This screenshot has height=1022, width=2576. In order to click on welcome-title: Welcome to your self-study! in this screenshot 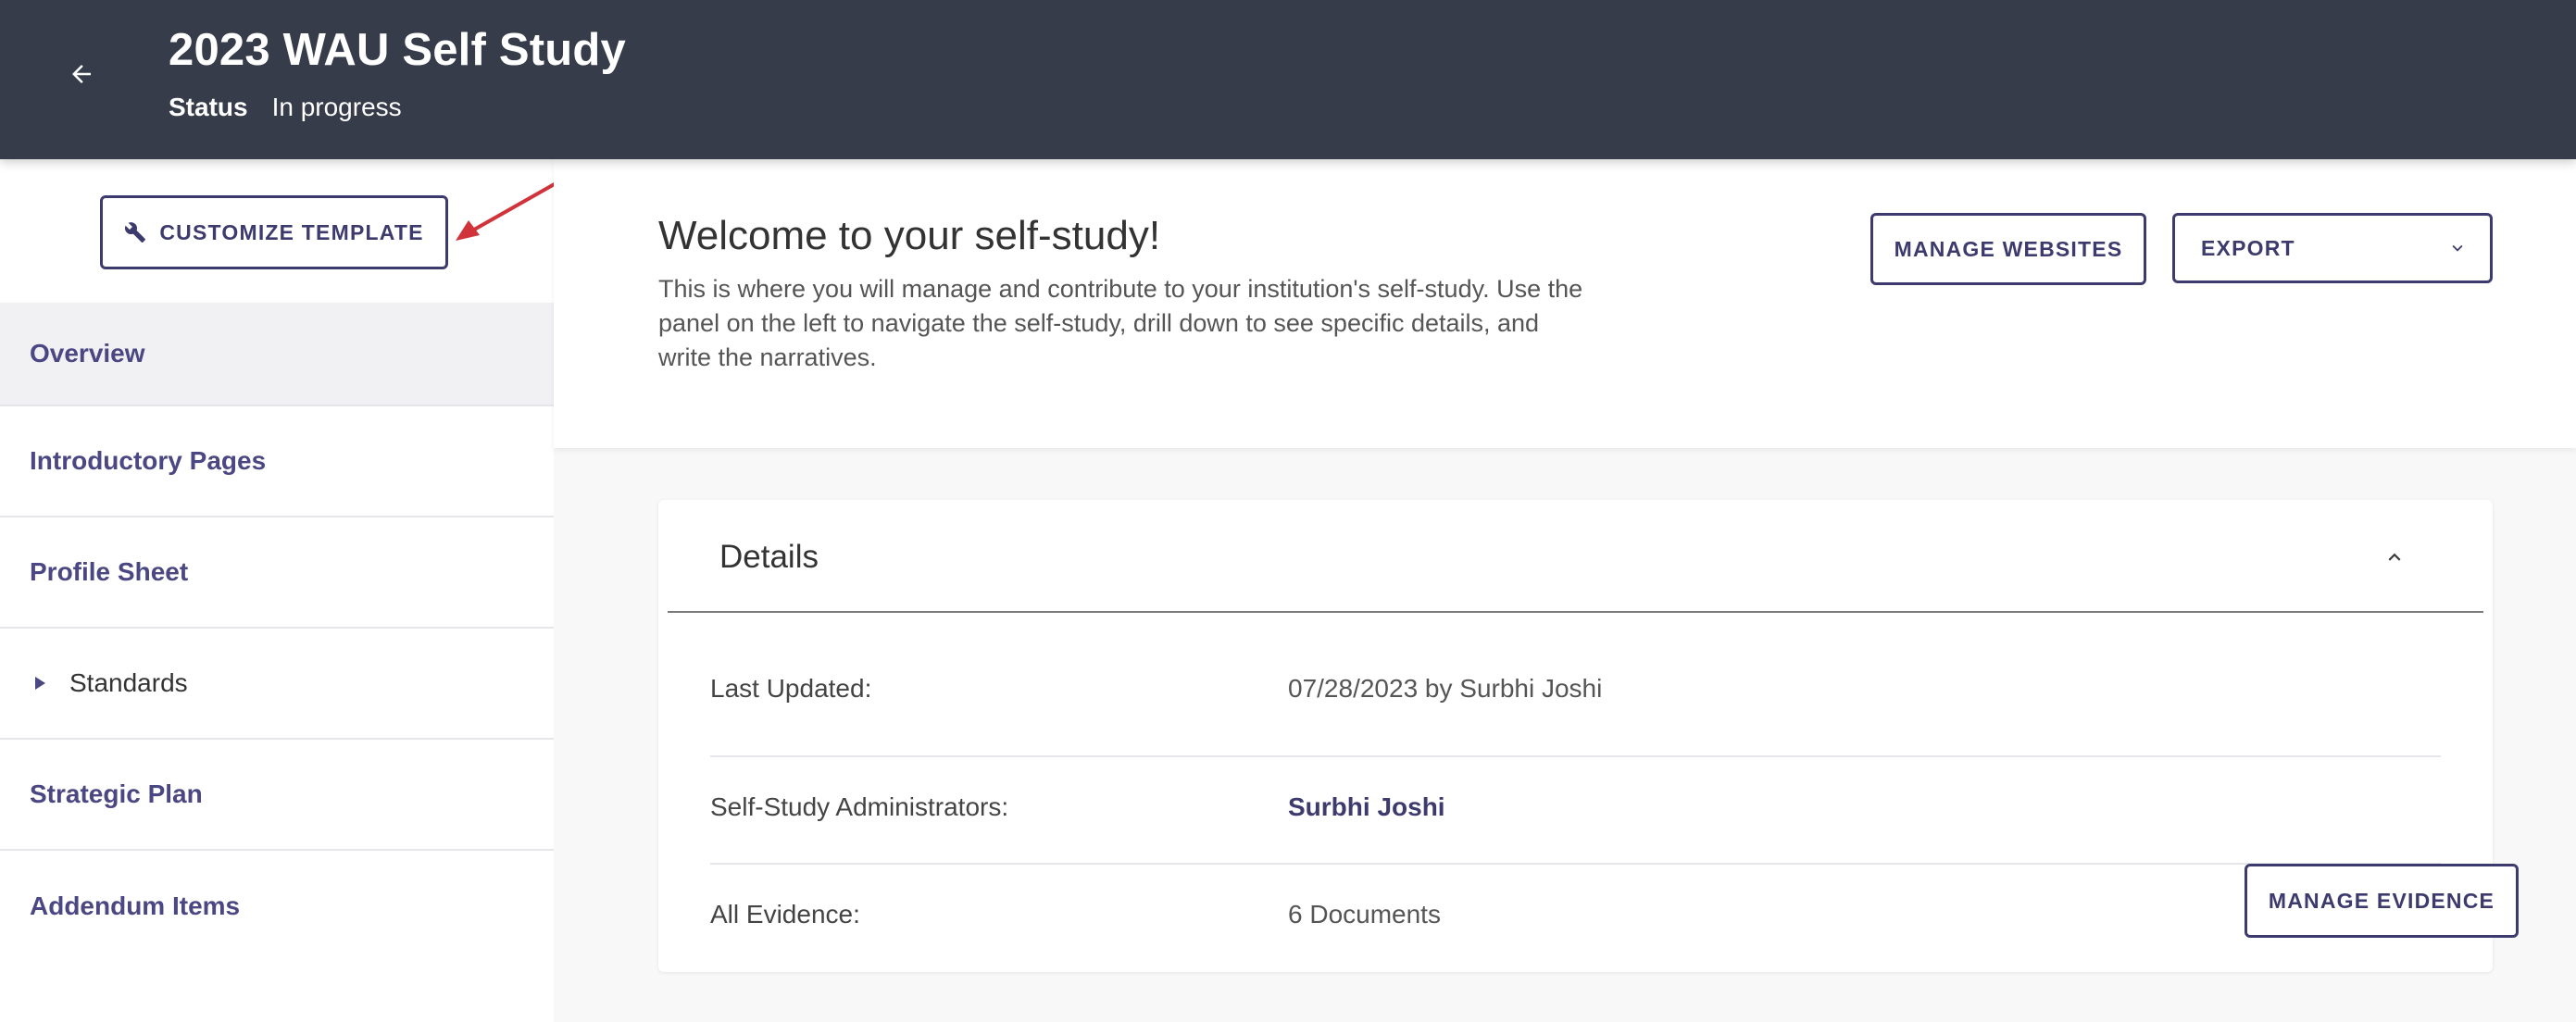, I will do `click(910, 235)`.